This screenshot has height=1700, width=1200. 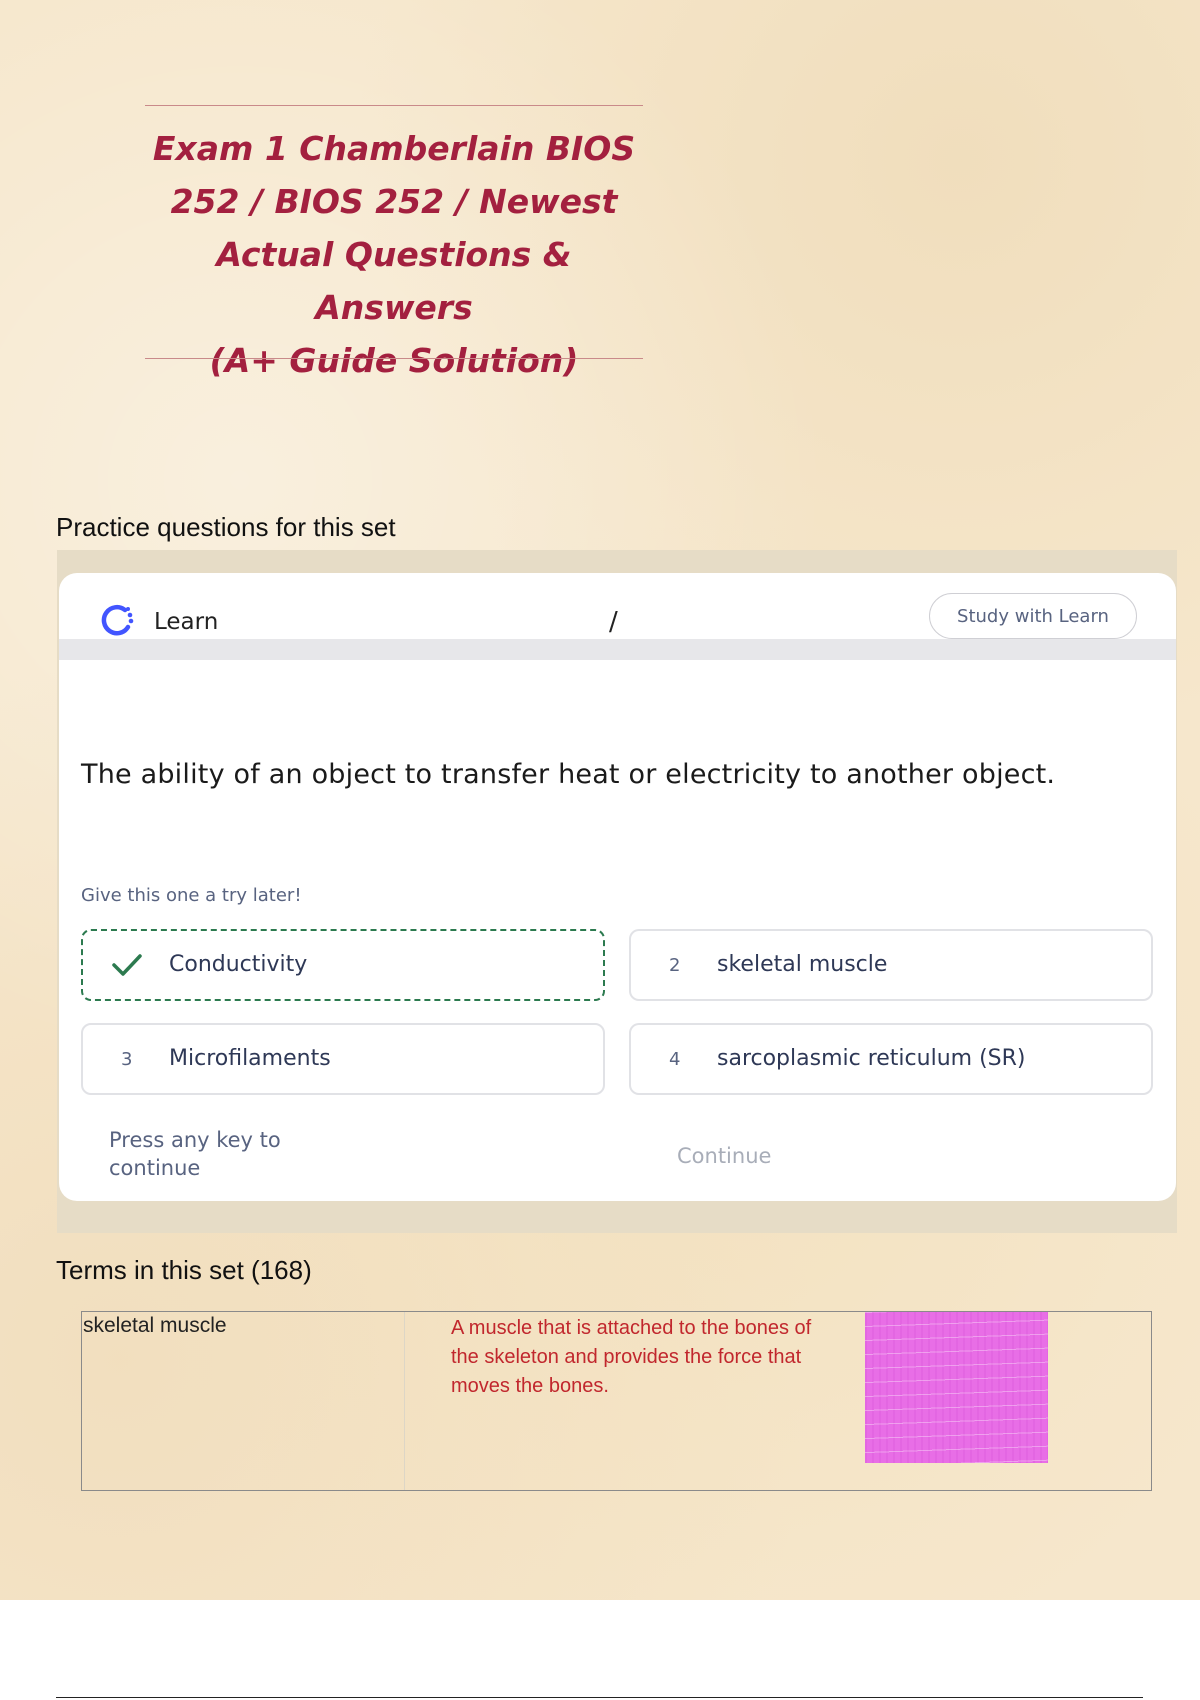 I want to click on answer-option-text: Conductivity, so click(x=238, y=964).